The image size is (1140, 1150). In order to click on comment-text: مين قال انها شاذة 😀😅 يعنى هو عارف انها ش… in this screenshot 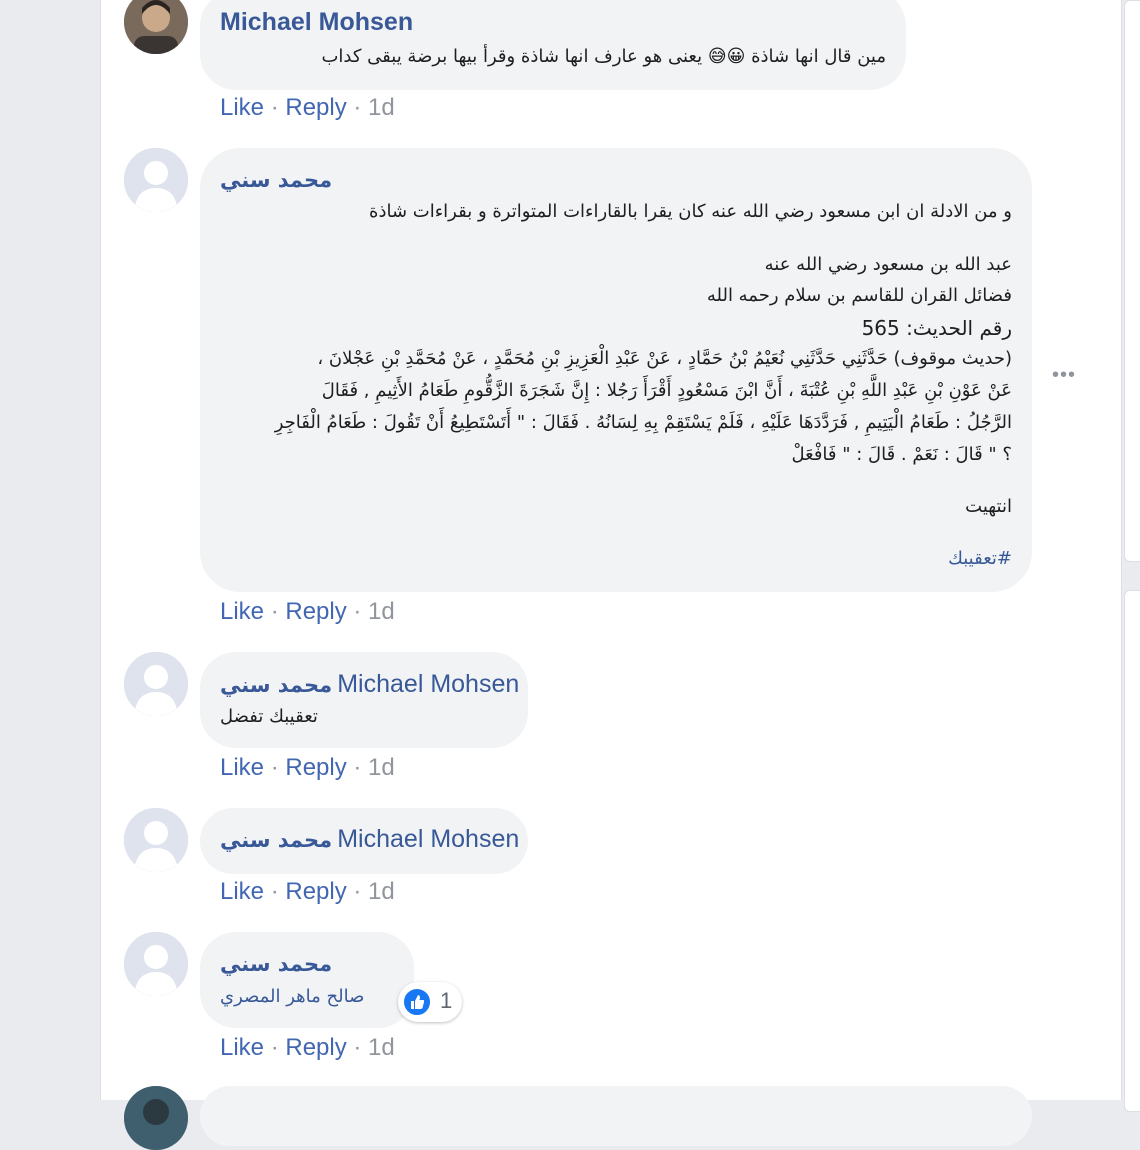, I will do `click(603, 56)`.